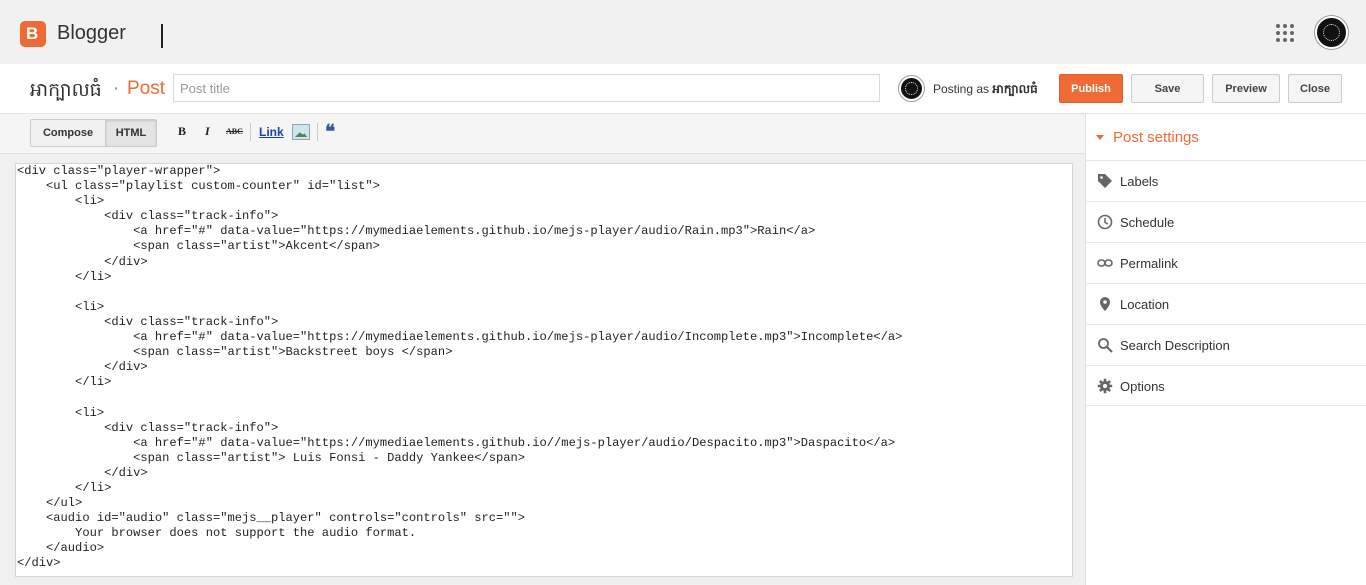  What do you see at coordinates (1015, 89) in the screenshot?
I see `posting-as-name: អាក្បាលធំ` at bounding box center [1015, 89].